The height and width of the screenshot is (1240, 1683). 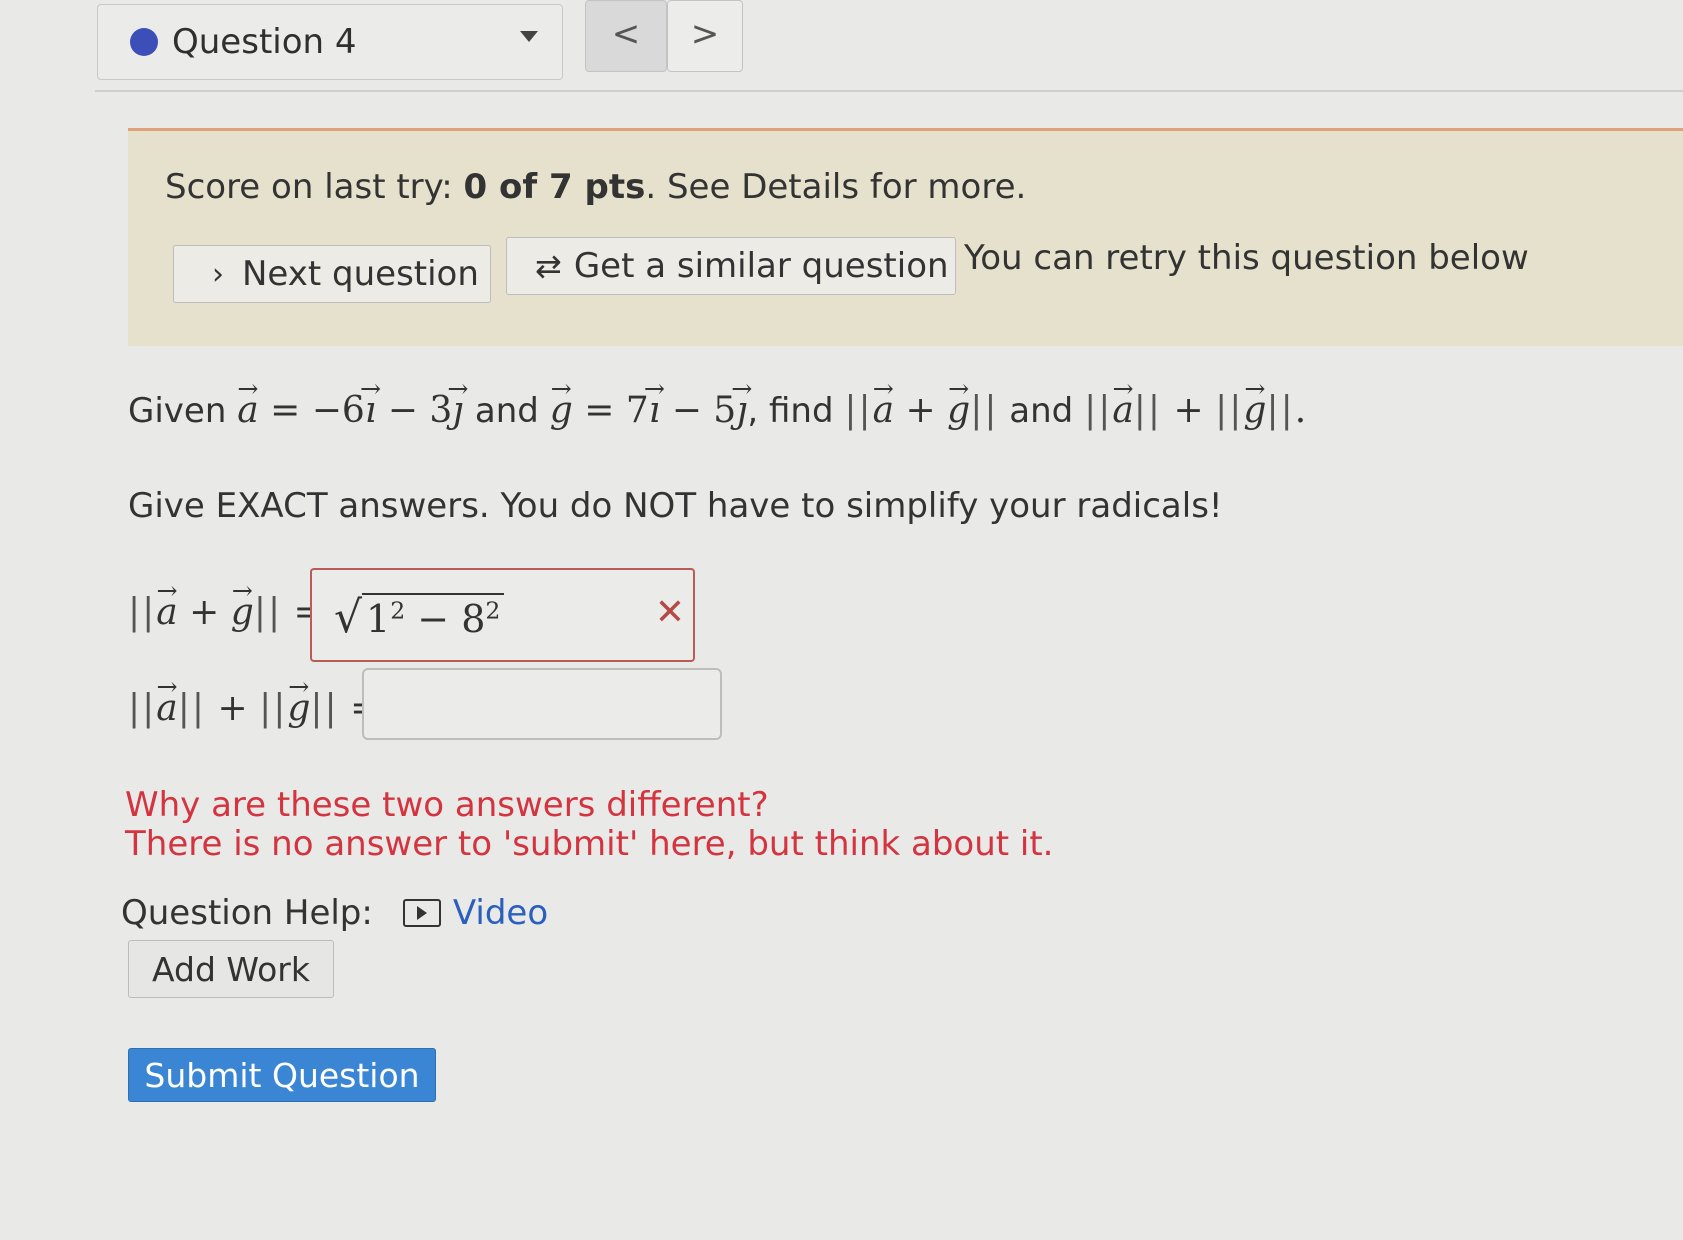 I want to click on score-suffix: . See Details for more., so click(x=836, y=187).